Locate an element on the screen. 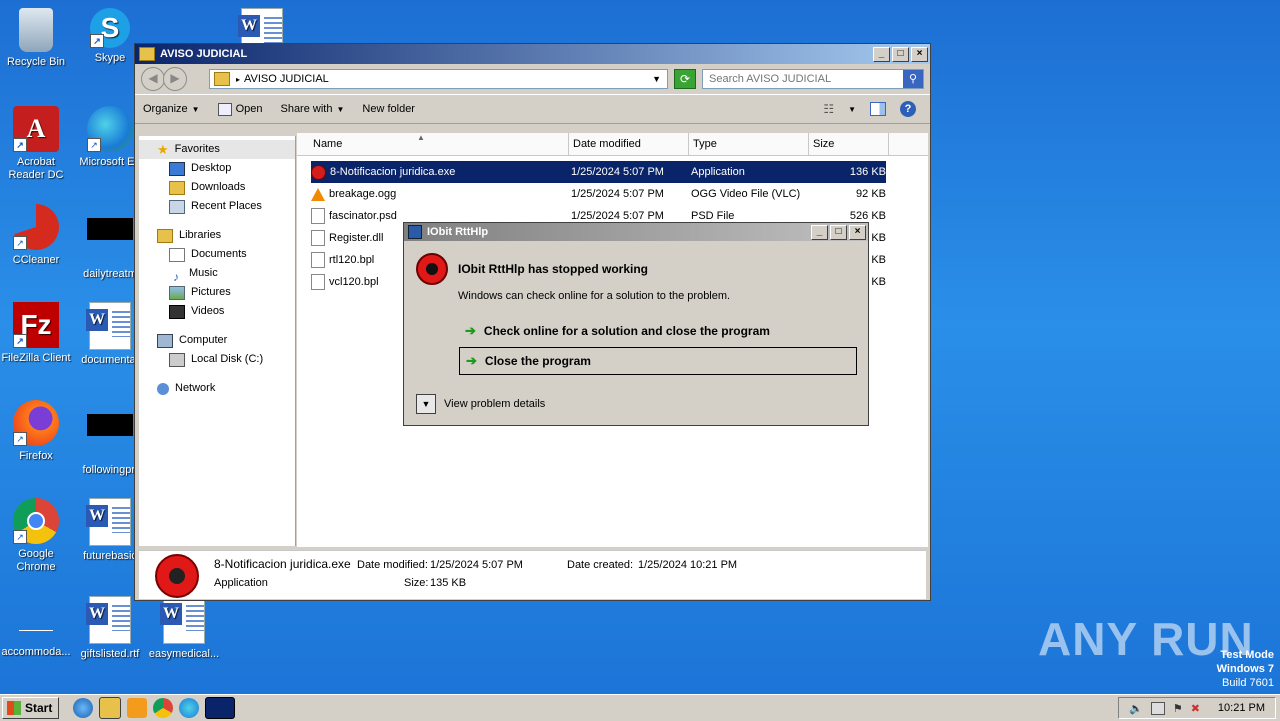  flag-icon: ⚑ is located at coordinates (1178, 708).